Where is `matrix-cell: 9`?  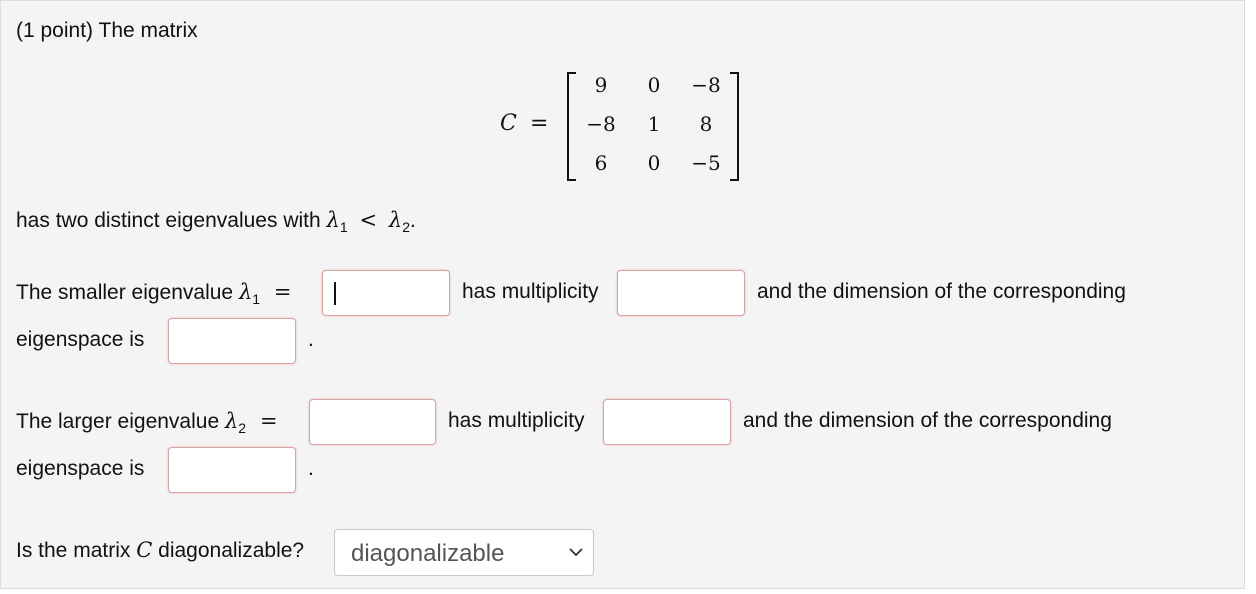 matrix-cell: 9 is located at coordinates (601, 85).